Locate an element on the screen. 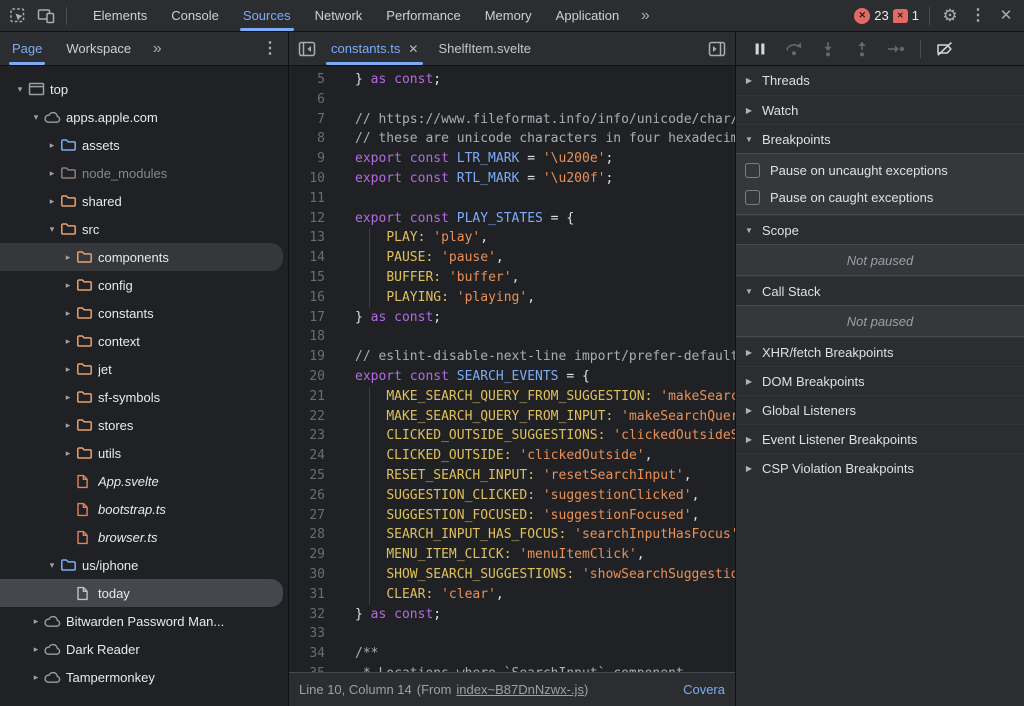 This screenshot has height=706, width=1024. line-number: 5 is located at coordinates (313, 80).